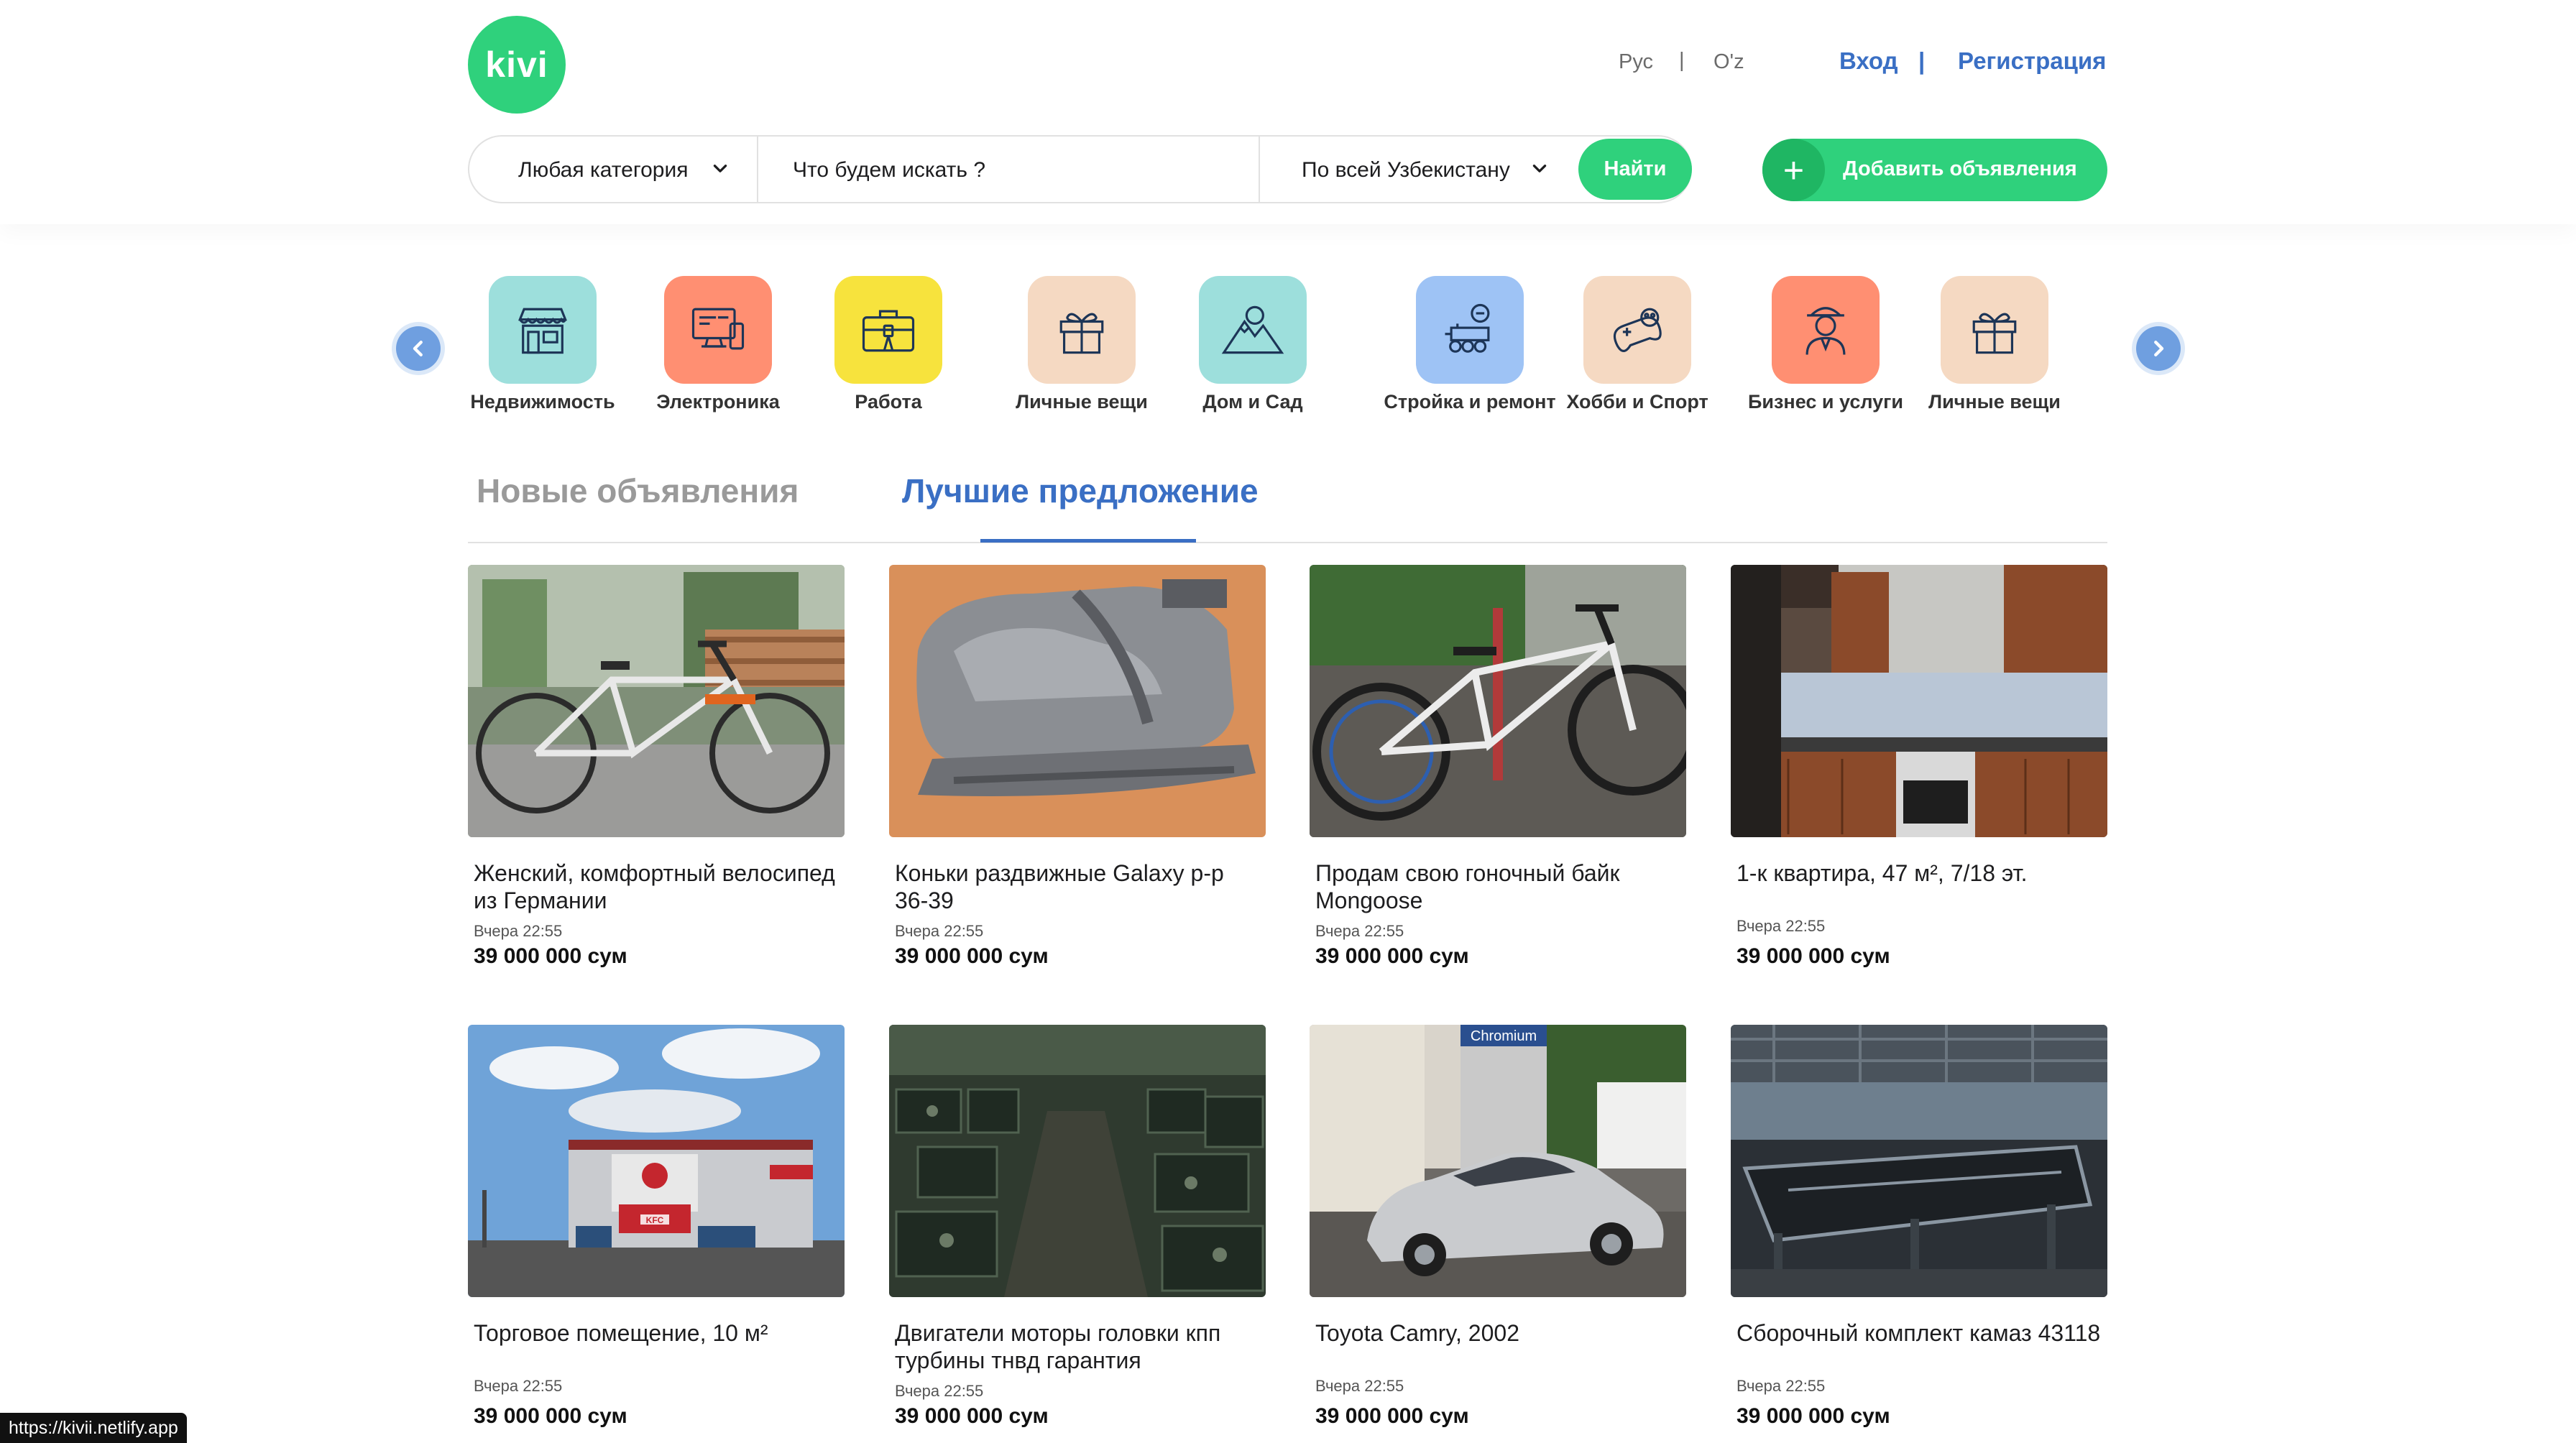 The image size is (2576, 1443). Describe the element at coordinates (1825, 401) in the screenshot. I see `category-label: Бизнес и услуги` at that location.